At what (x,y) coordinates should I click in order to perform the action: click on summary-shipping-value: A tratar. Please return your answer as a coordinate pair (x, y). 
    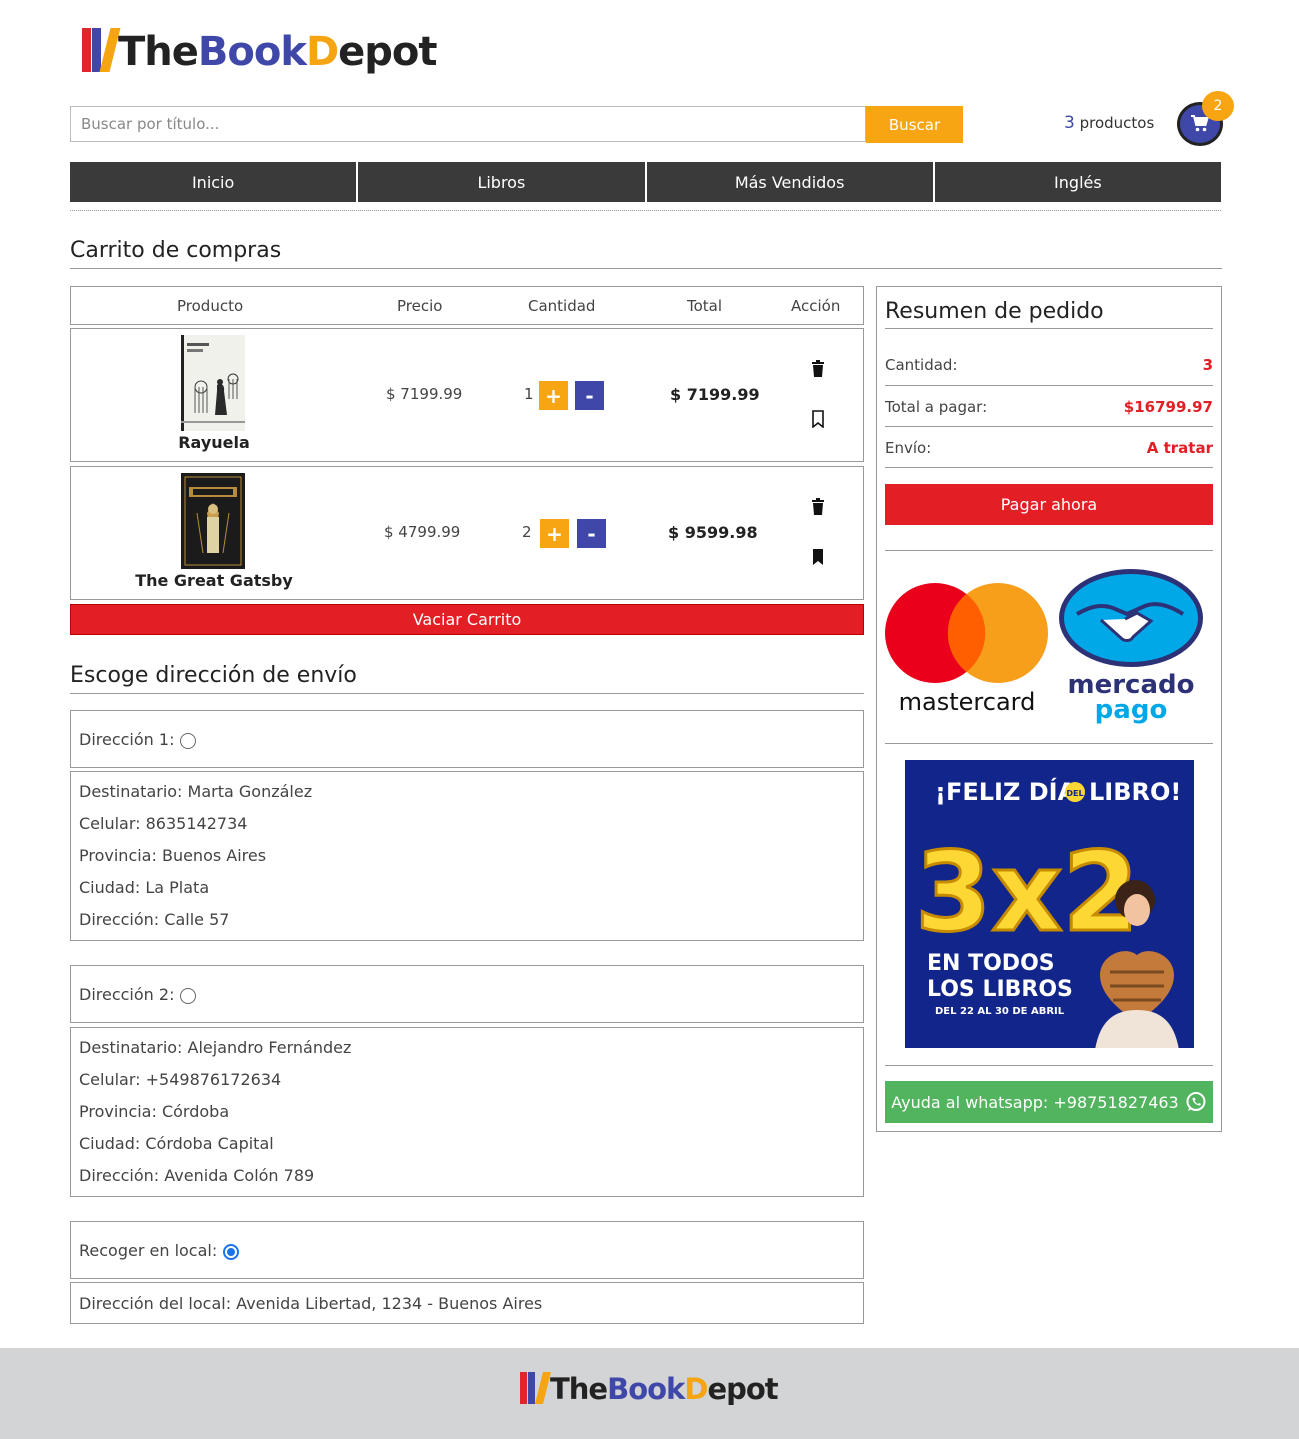
    Looking at the image, I should click on (1179, 448).